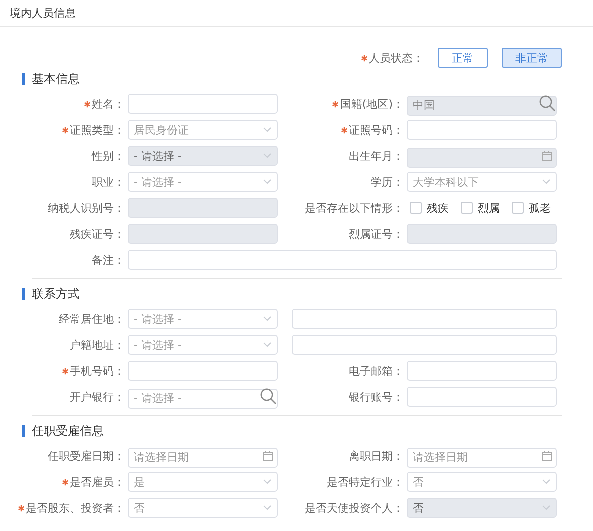  What do you see at coordinates (354, 508) in the screenshot?
I see `field-label: 是否天使投资个人：` at bounding box center [354, 508].